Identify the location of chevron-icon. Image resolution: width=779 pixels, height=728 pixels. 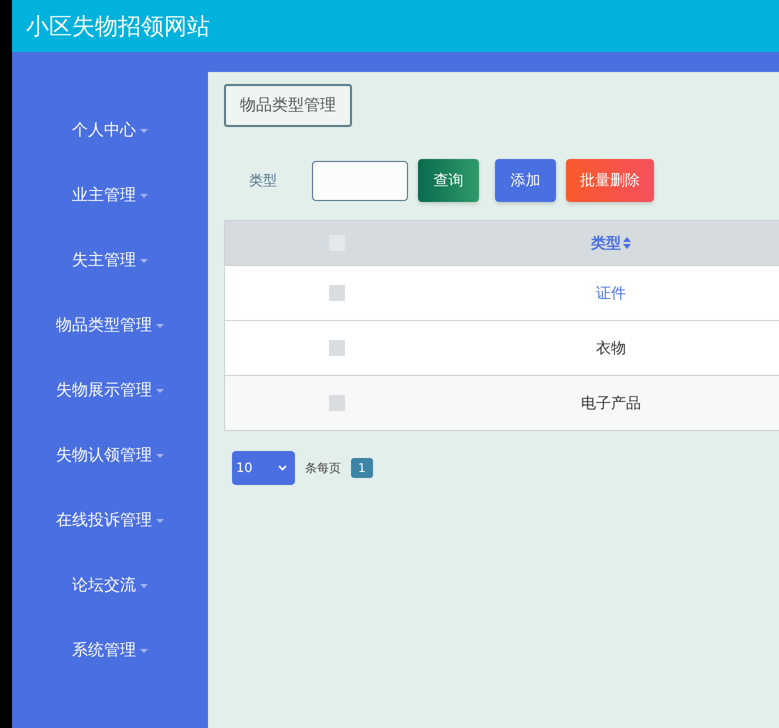
(282, 468).